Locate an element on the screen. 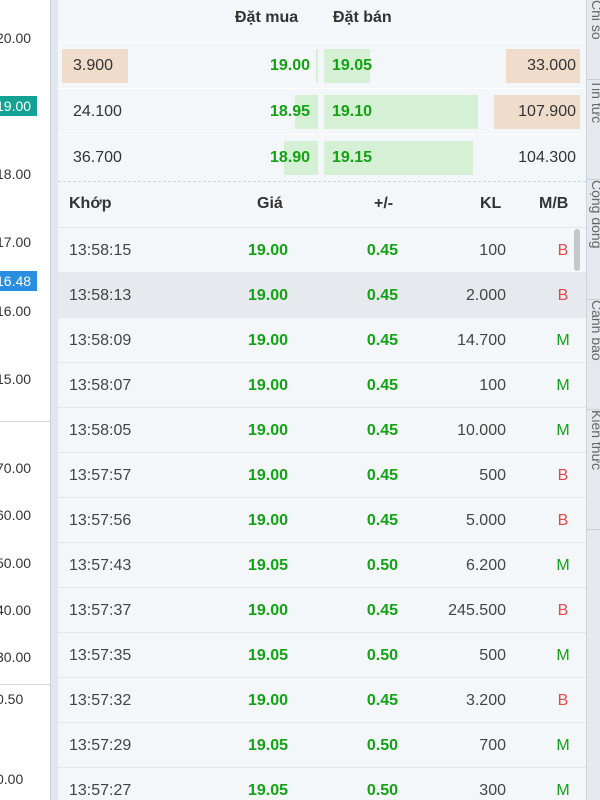  trade-row: 13:57:32 19.00 0.45 3.200 B is located at coordinates (322, 699).